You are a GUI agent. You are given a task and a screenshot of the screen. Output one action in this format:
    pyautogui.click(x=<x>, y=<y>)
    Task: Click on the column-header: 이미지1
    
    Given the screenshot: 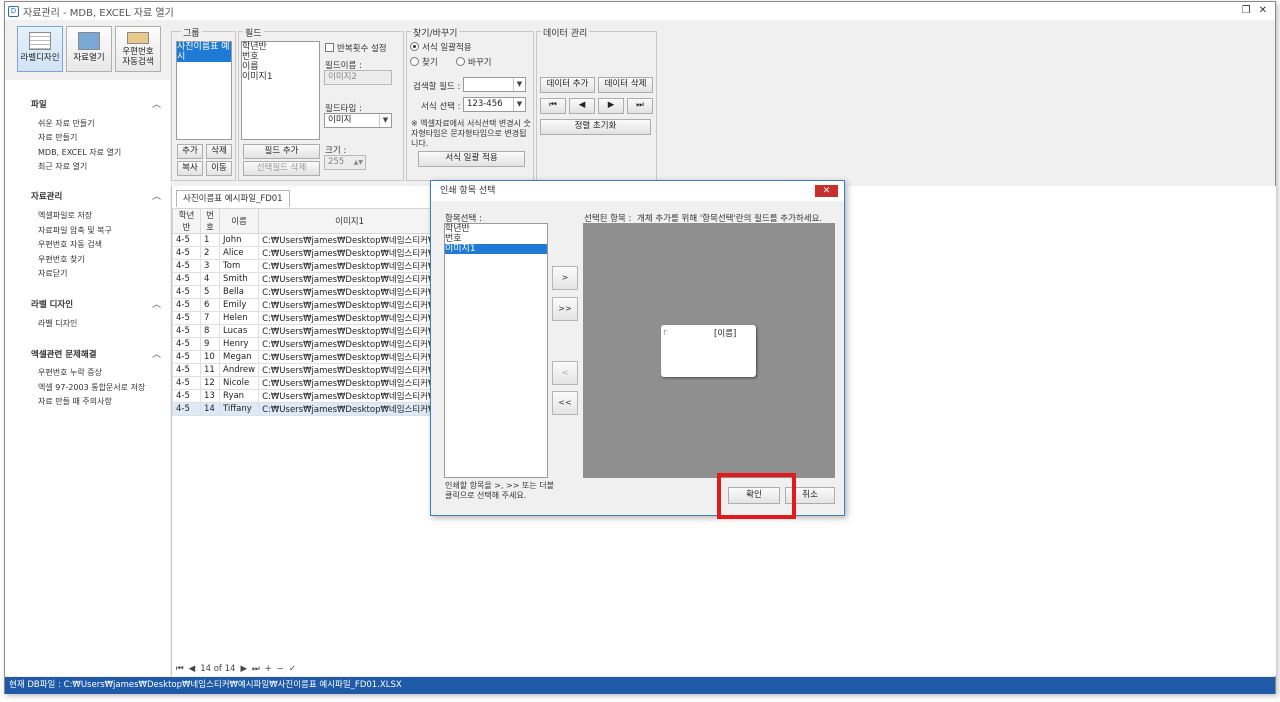 What is the action you would take?
    pyautogui.click(x=350, y=221)
    